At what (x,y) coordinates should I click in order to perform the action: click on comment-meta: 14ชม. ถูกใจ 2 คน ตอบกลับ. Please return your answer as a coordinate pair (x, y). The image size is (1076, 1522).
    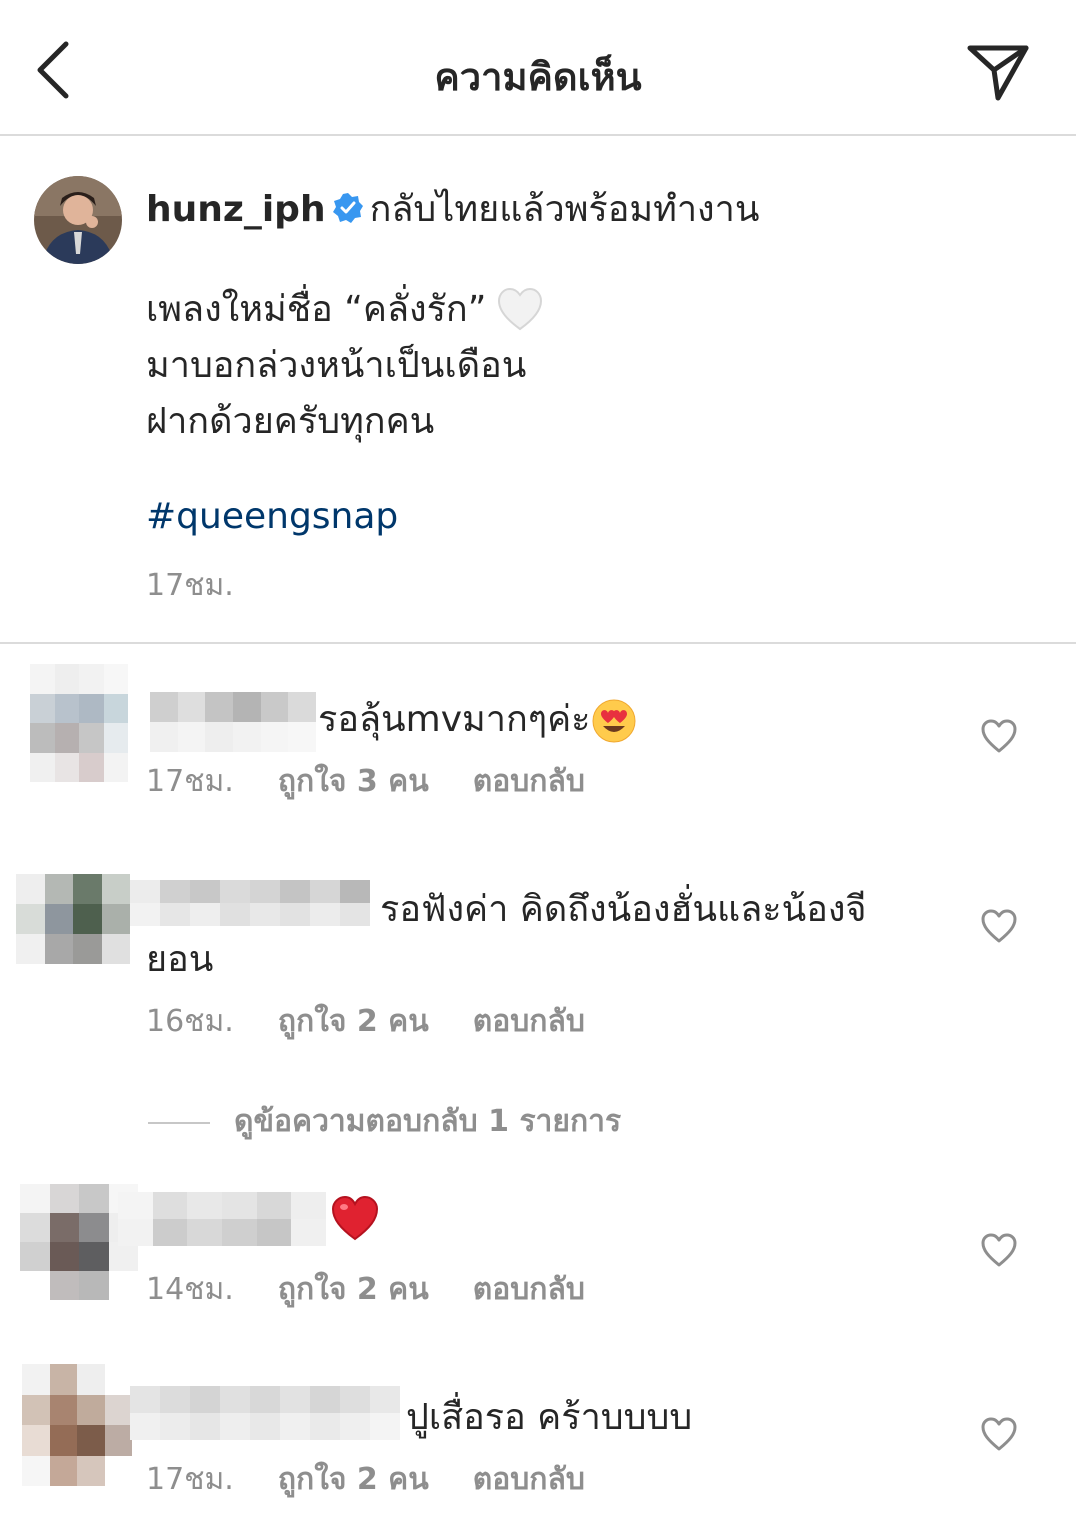
    Looking at the image, I should click on (387, 1289).